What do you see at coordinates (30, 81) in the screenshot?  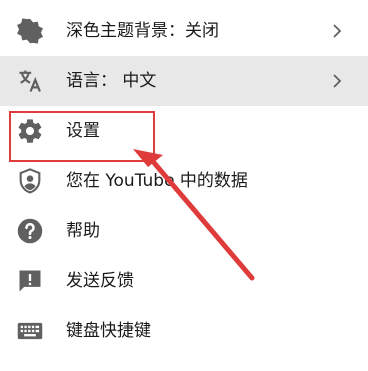 I see `translate-icon` at bounding box center [30, 81].